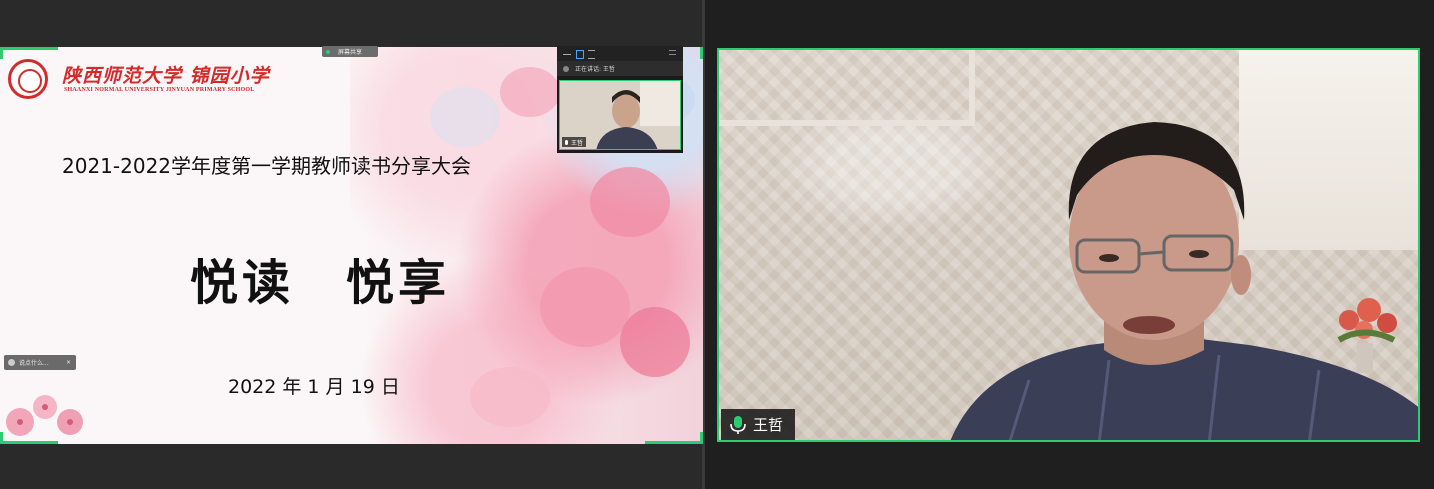  I want to click on active-speaker-label: 正在讲话: 王哲, so click(595, 69).